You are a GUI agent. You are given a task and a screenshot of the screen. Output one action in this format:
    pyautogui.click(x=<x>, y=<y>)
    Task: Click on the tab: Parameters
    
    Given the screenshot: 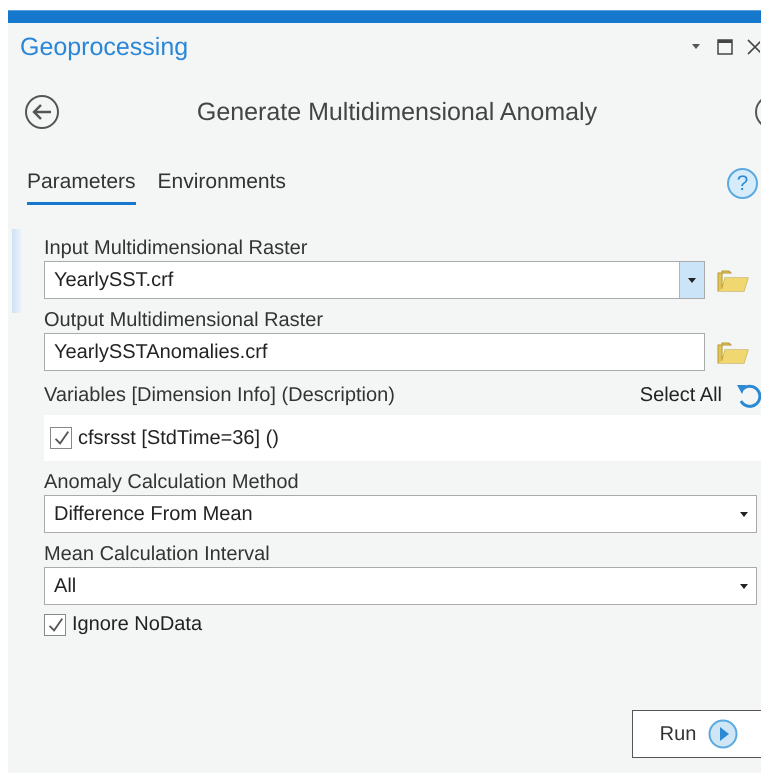 What is the action you would take?
    pyautogui.click(x=81, y=187)
    